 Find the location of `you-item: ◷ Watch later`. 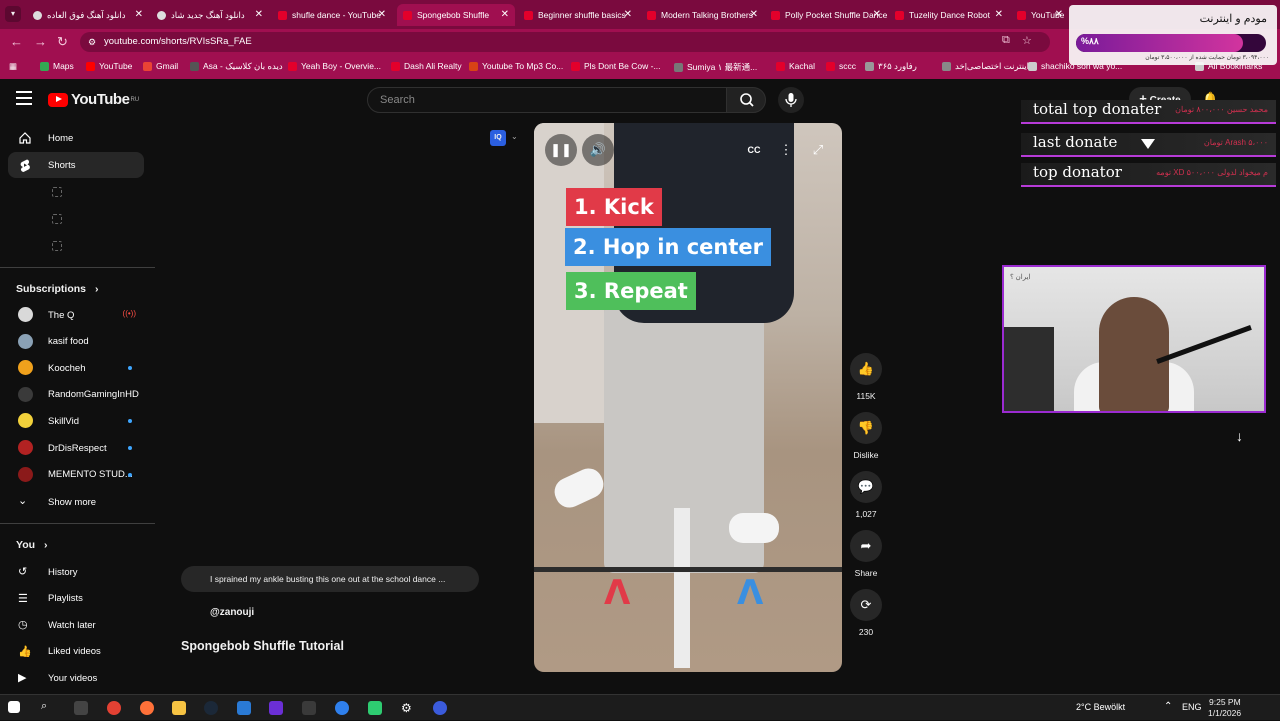

you-item: ◷ Watch later is located at coordinates (76, 625).